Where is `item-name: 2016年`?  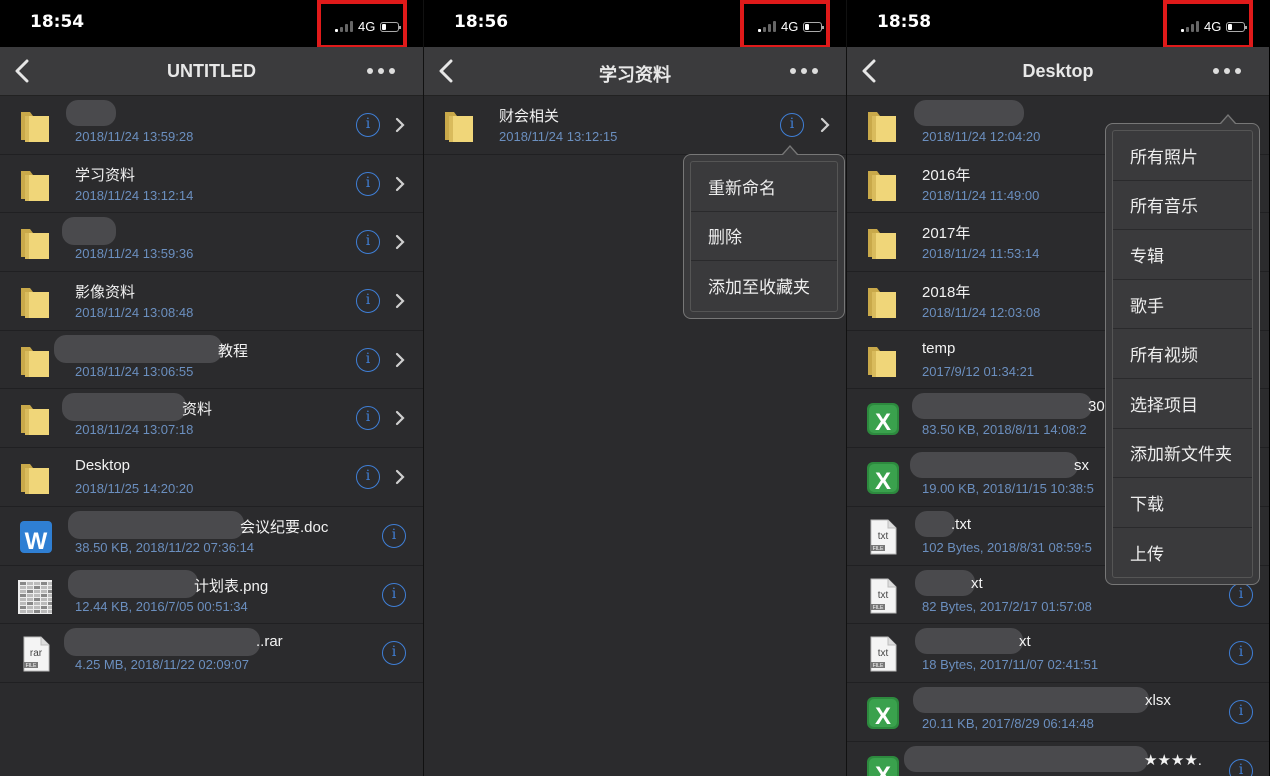
item-name: 2016年 is located at coordinates (946, 175).